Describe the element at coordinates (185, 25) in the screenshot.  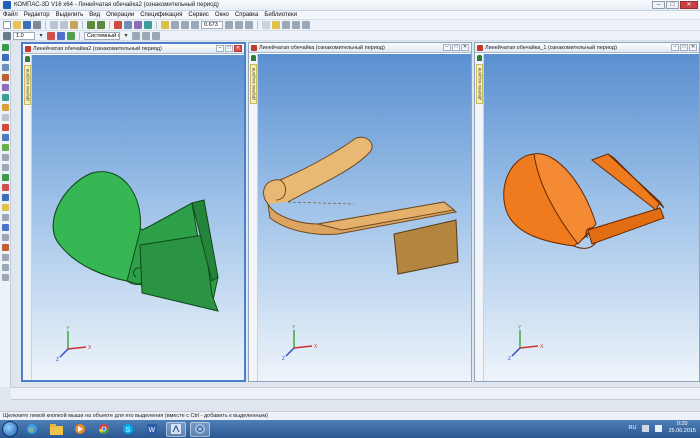
I see `zoom-in-icon` at that location.